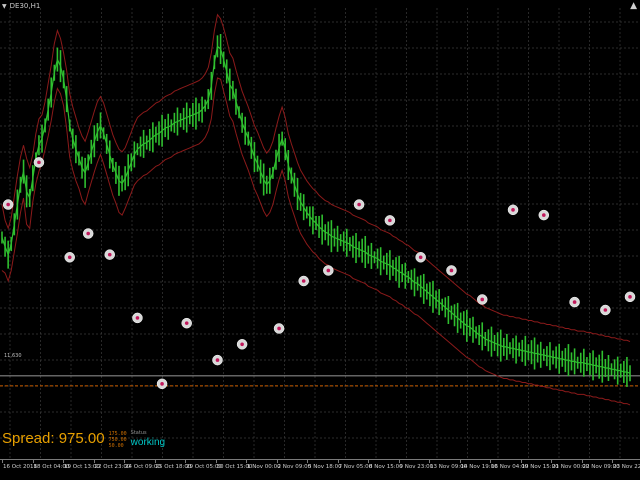  What do you see at coordinates (116, 446) in the screenshot?
I see `mini-value: 50.00` at bounding box center [116, 446].